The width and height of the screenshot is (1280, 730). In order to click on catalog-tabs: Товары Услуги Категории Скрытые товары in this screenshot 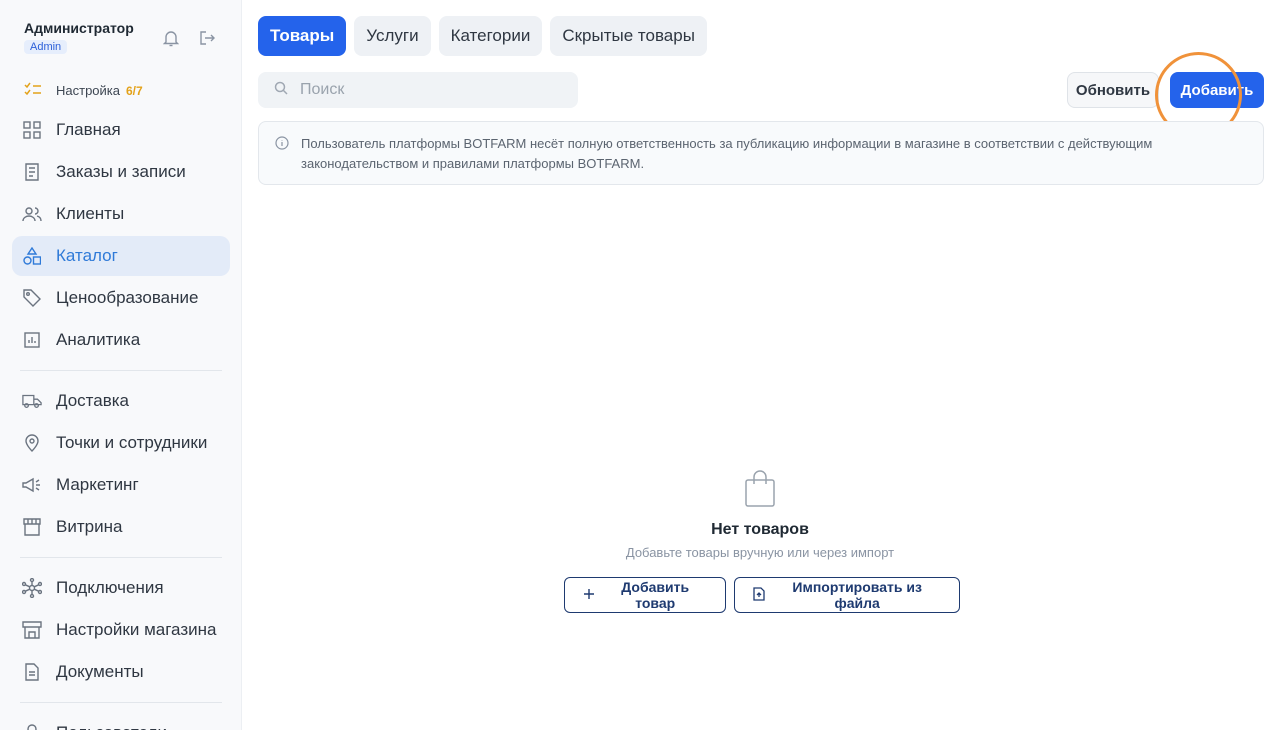, I will do `click(482, 36)`.